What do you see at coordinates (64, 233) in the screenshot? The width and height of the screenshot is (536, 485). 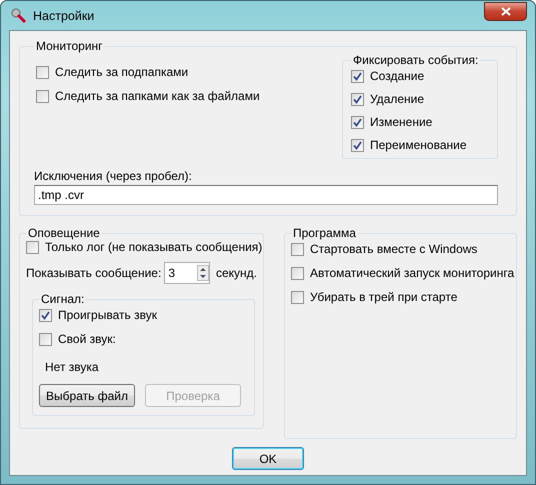 I see `group-title: Оповещение` at bounding box center [64, 233].